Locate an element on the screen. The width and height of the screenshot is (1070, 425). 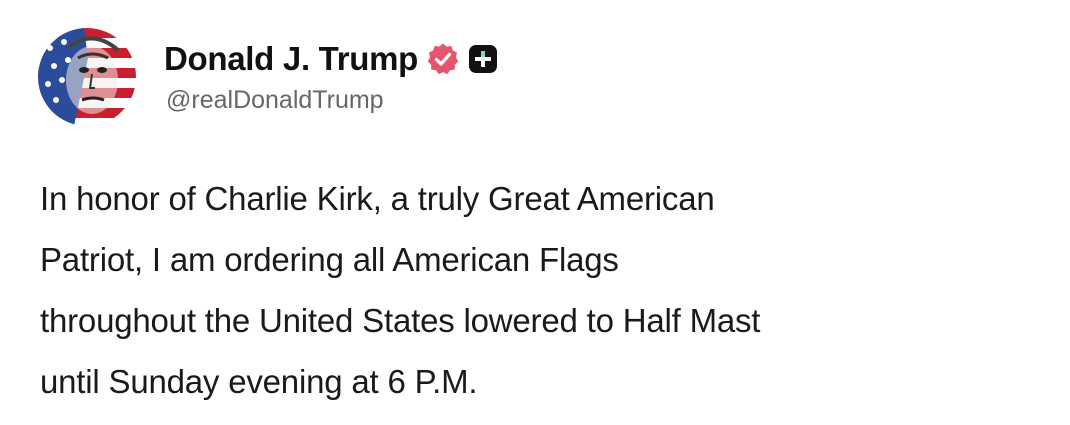
avatar is located at coordinates (87, 77).